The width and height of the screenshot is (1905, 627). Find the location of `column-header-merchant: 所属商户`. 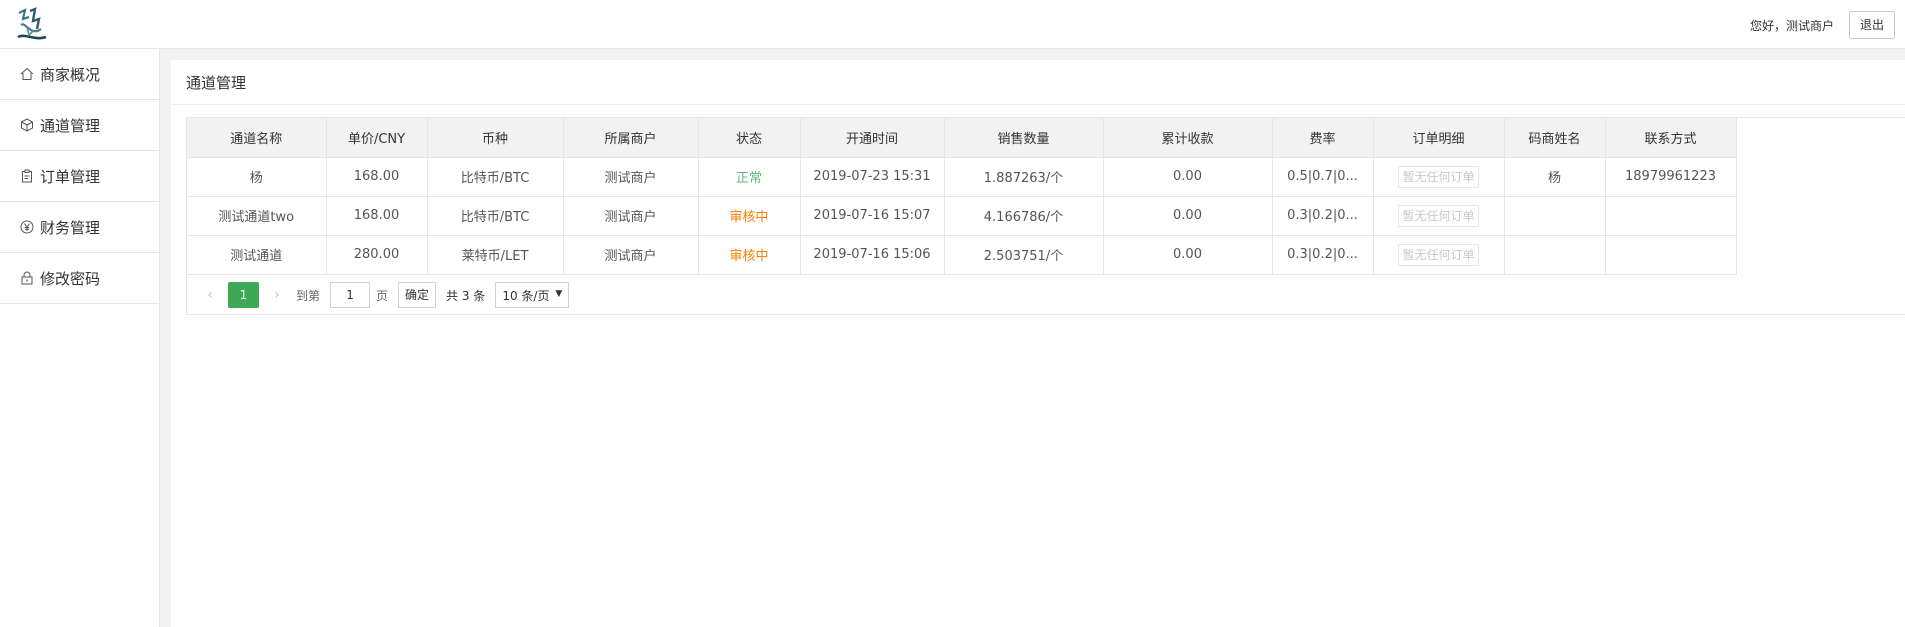

column-header-merchant: 所属商户 is located at coordinates (631, 138).